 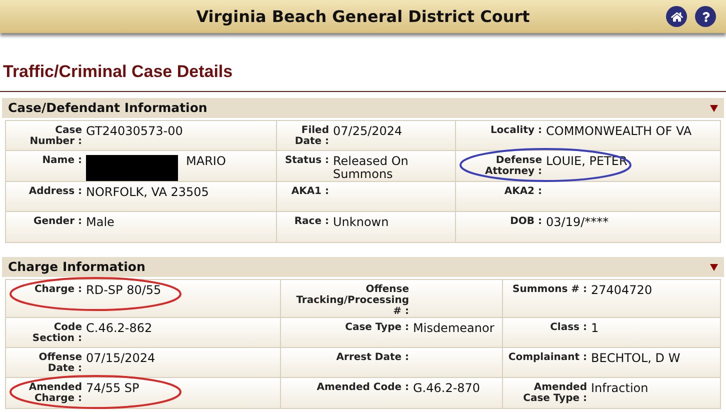 I want to click on court-title: Virginia Beach General District Court, so click(x=363, y=17).